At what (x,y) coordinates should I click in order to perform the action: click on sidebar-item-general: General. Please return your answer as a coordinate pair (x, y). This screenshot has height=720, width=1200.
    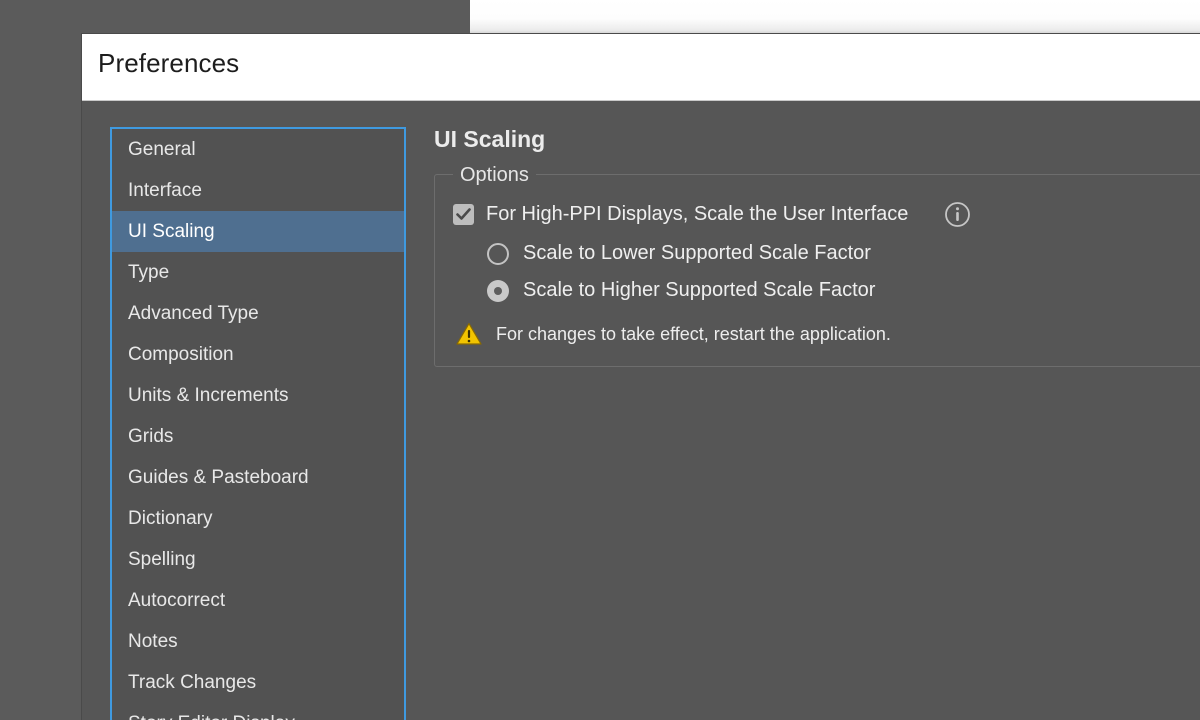
    Looking at the image, I should click on (258, 149).